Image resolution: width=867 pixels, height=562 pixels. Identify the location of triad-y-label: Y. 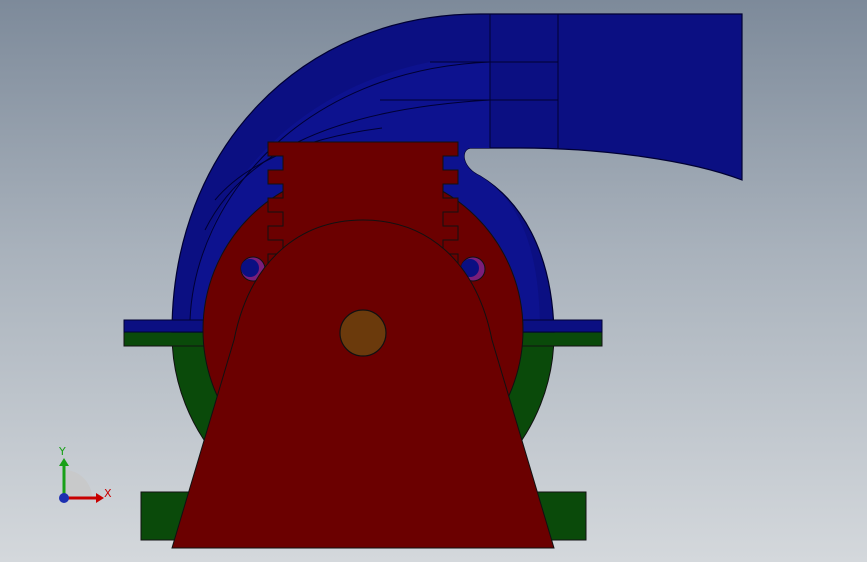
(62, 451).